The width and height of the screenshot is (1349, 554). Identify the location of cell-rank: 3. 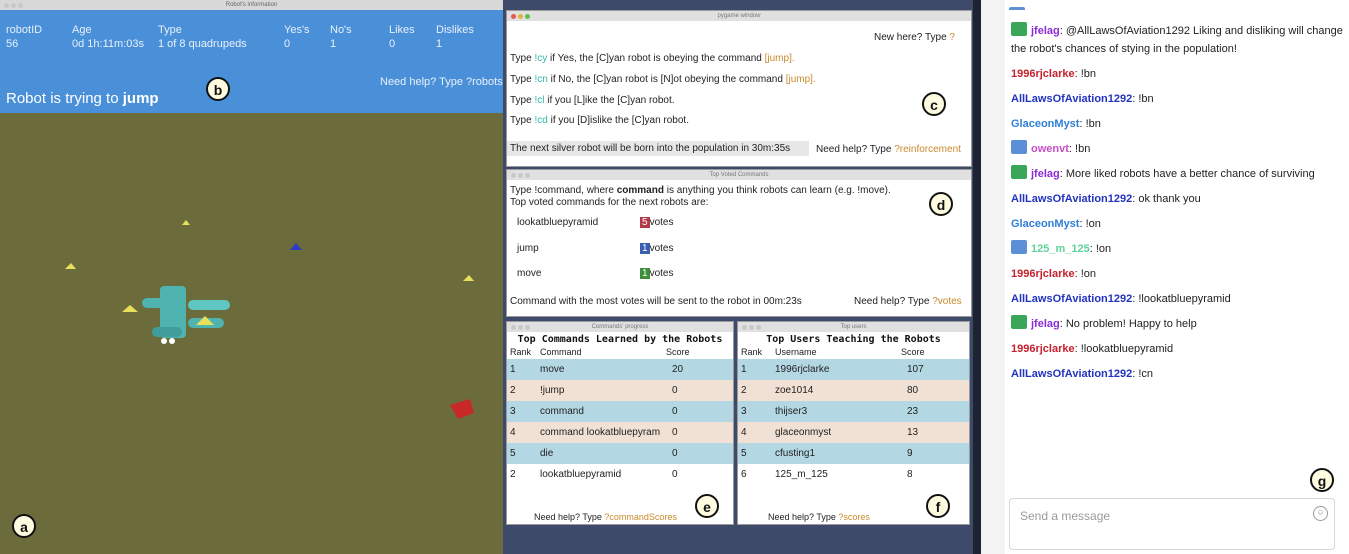
(513, 411).